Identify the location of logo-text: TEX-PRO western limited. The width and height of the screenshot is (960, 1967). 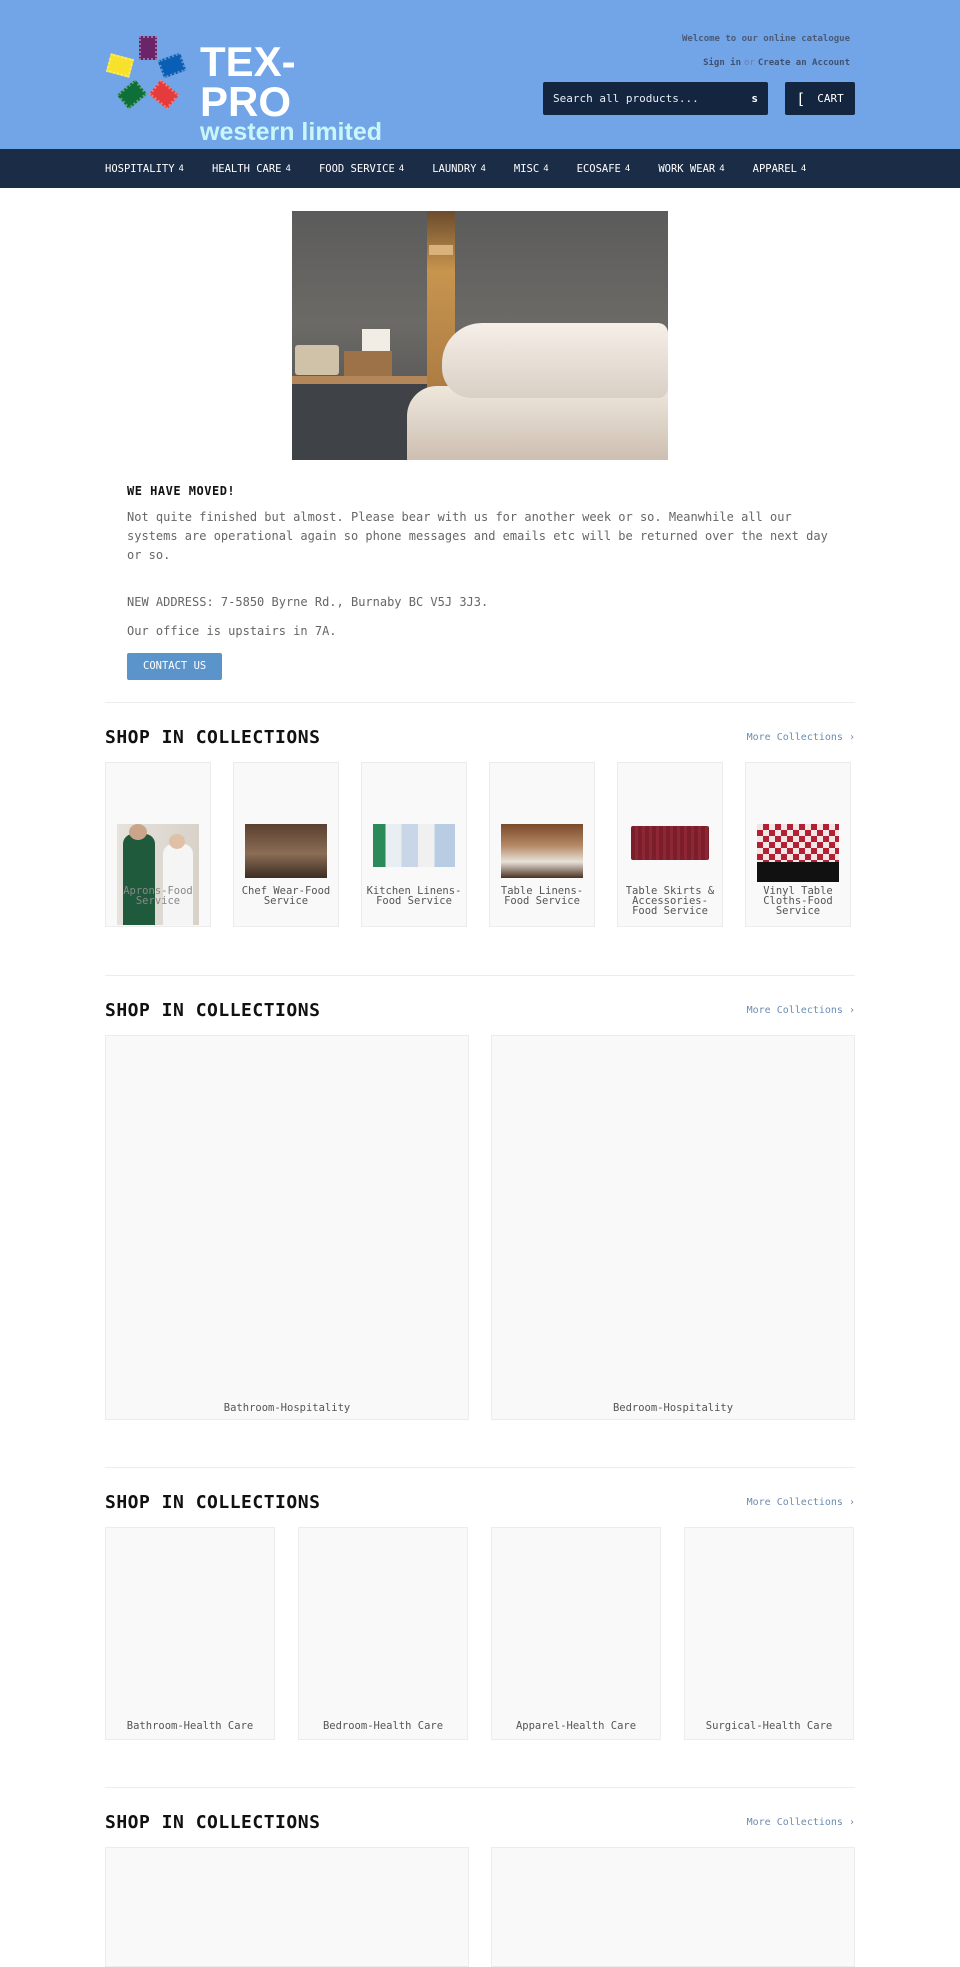
(293, 93).